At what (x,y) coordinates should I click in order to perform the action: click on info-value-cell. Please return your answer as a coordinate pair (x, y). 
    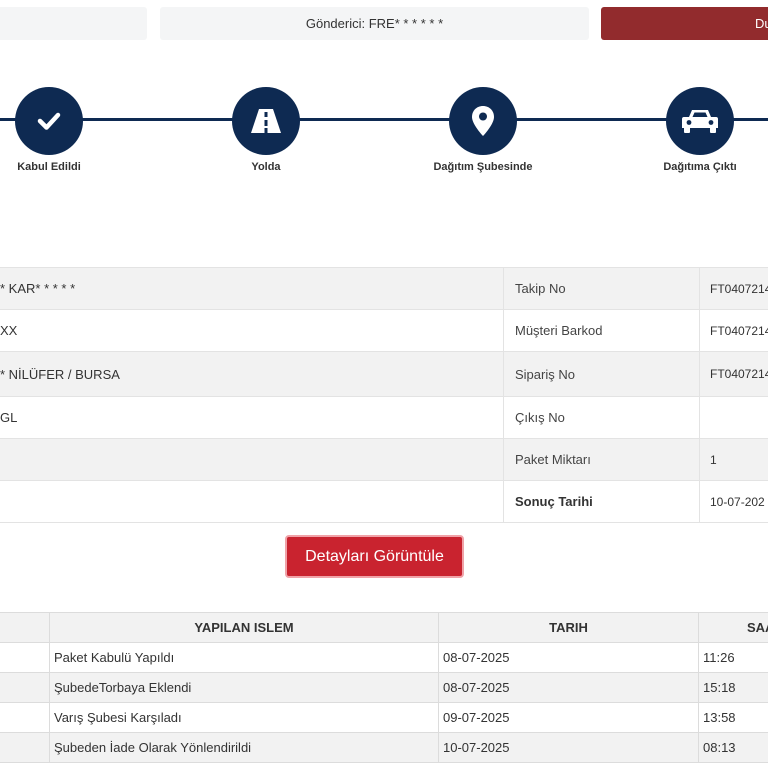
    Looking at the image, I should click on (734, 417).